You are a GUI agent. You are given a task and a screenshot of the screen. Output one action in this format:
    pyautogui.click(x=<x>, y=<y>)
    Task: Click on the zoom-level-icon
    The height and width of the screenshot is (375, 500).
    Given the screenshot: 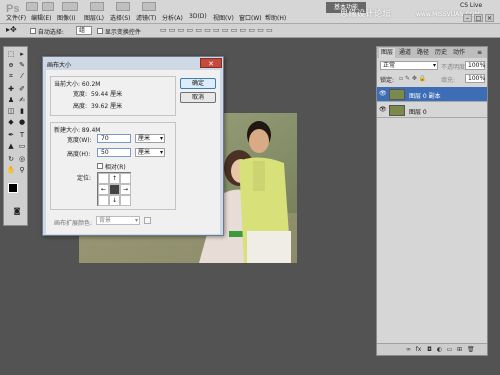 What is the action you would take?
    pyautogui.click(x=70, y=6)
    